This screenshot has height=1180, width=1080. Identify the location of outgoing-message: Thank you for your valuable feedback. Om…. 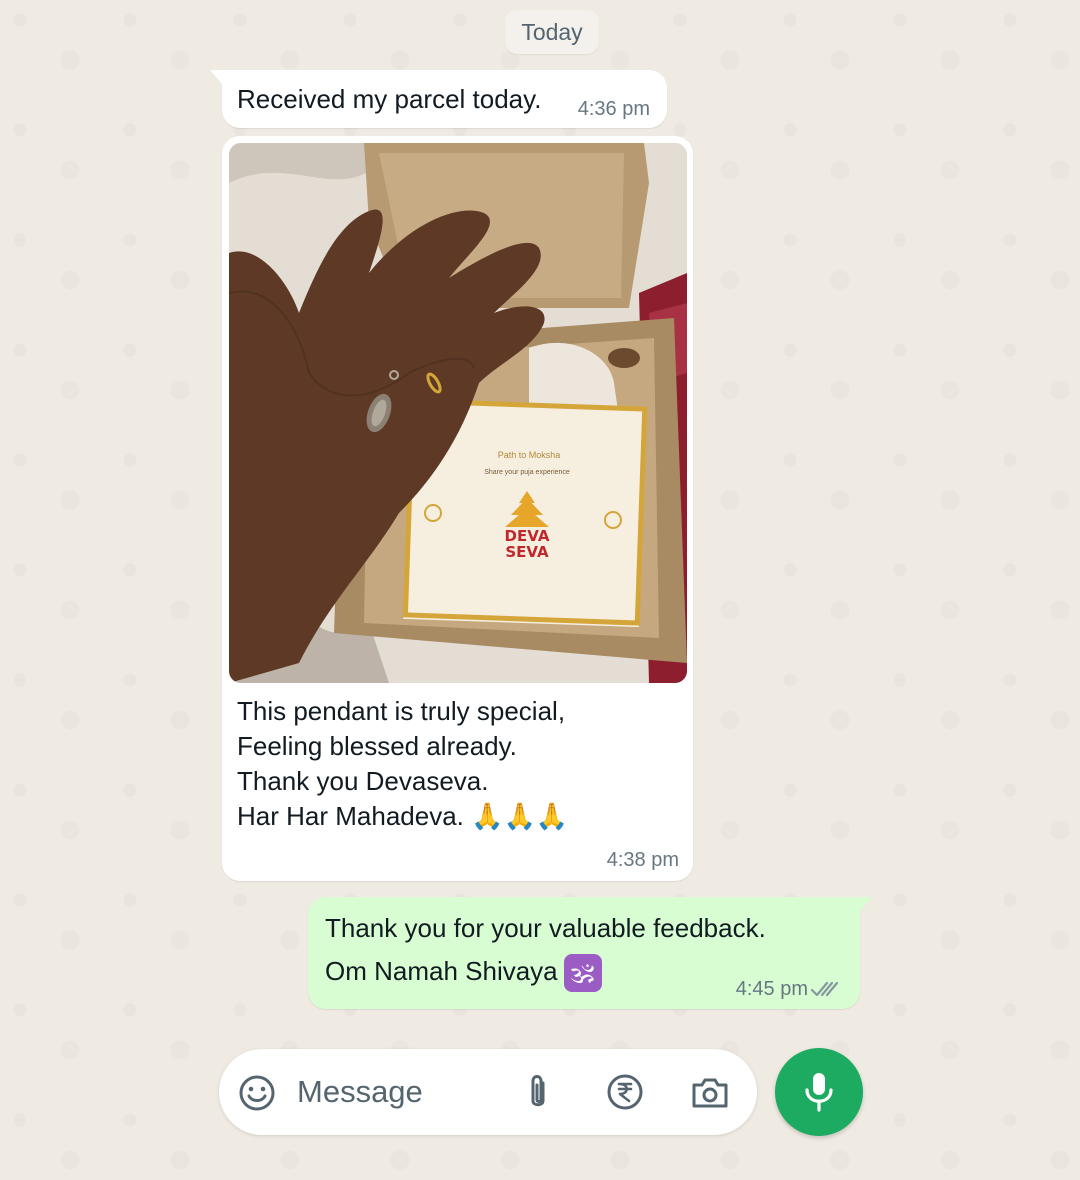
(590, 953).